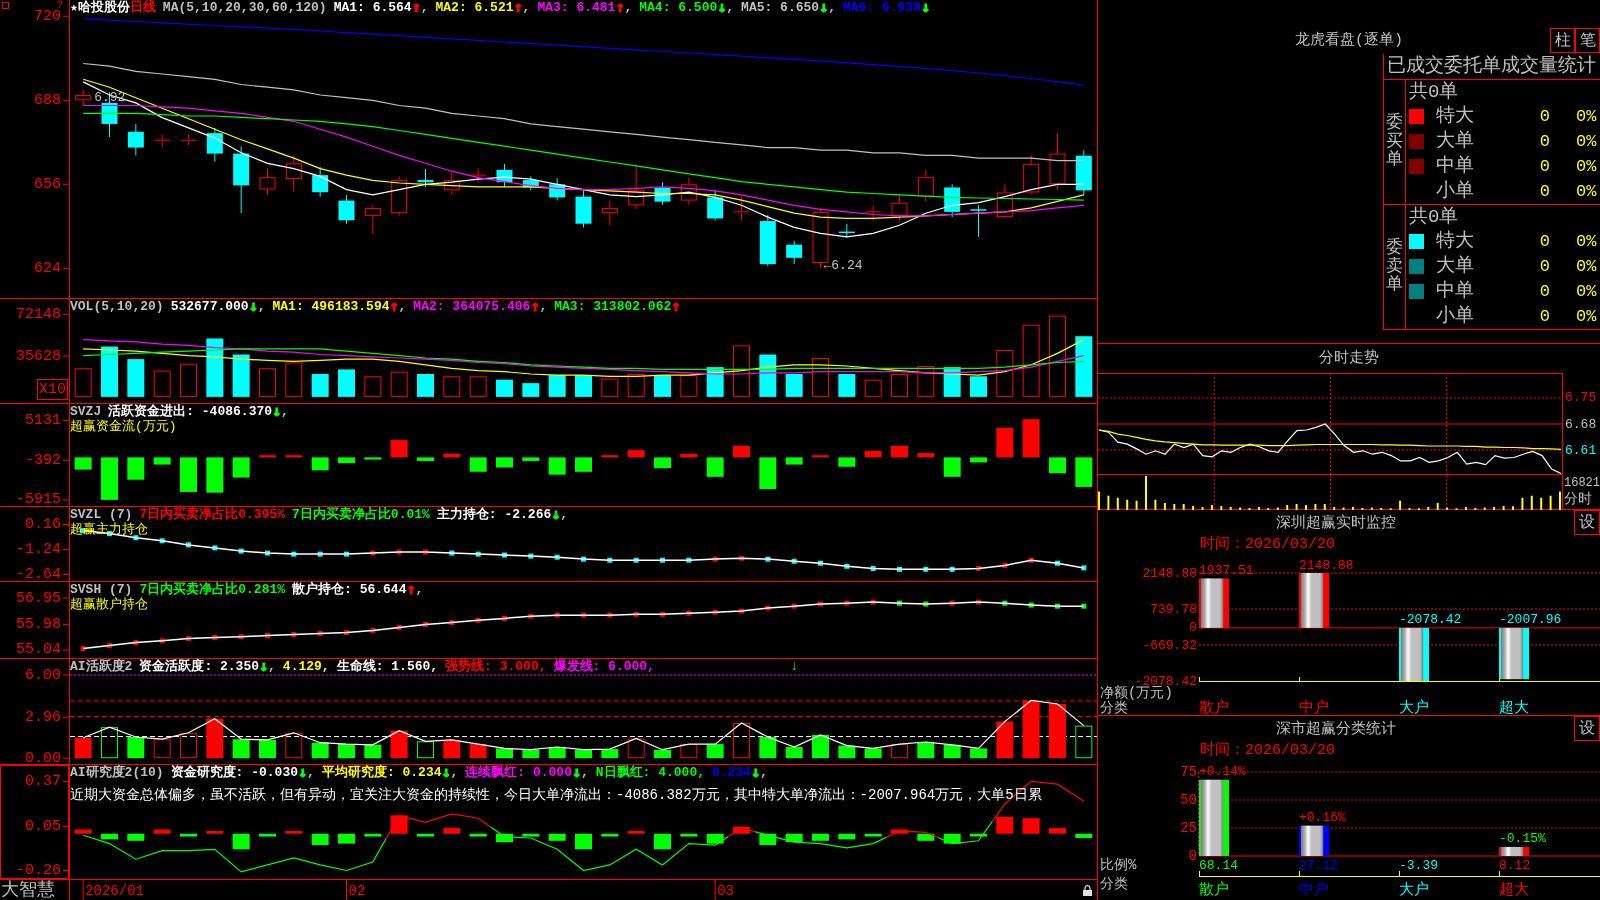 The width and height of the screenshot is (1600, 900). I want to click on legend-text: MA4: 6.500, so click(678, 7).